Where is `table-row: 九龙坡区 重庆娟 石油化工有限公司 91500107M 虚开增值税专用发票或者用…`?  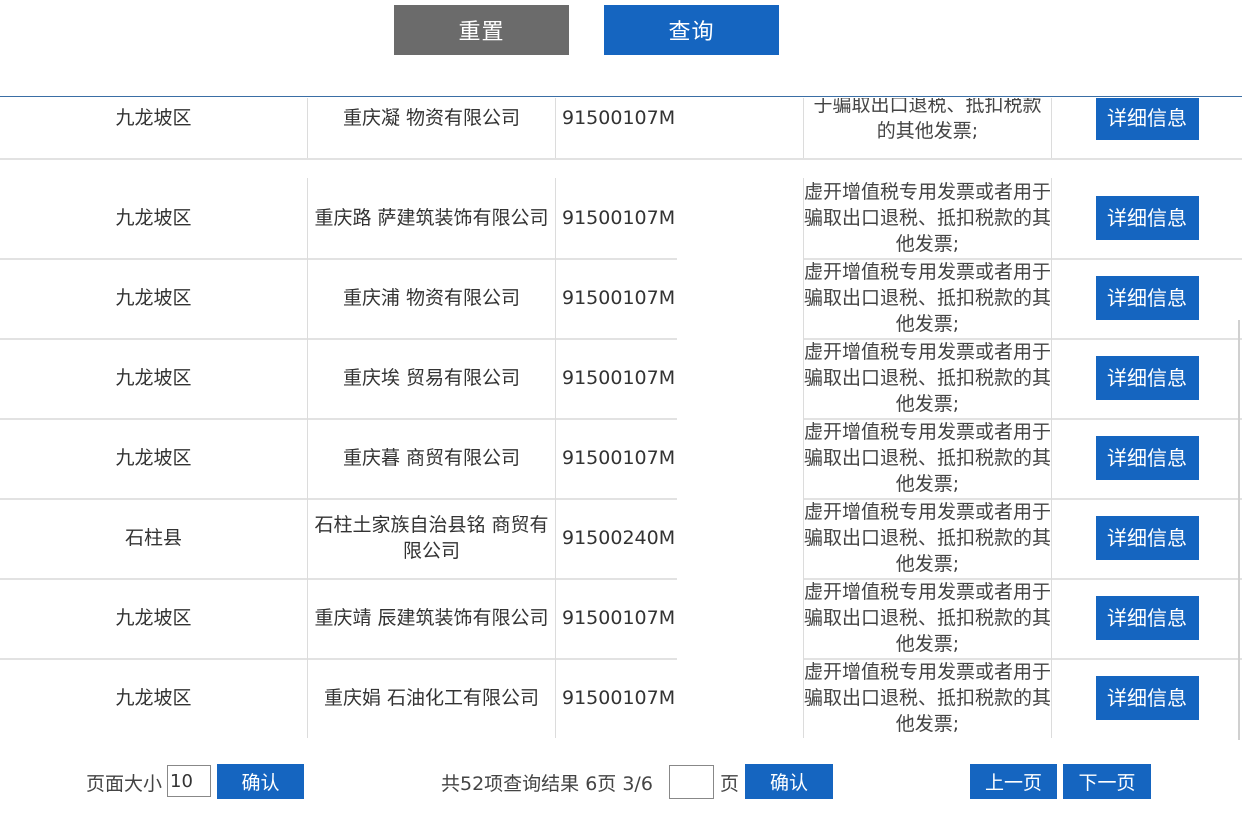 table-row: 九龙坡区 重庆娟 石油化工有限公司 91500107M 虚开增值税专用发票或者用… is located at coordinates (621, 698).